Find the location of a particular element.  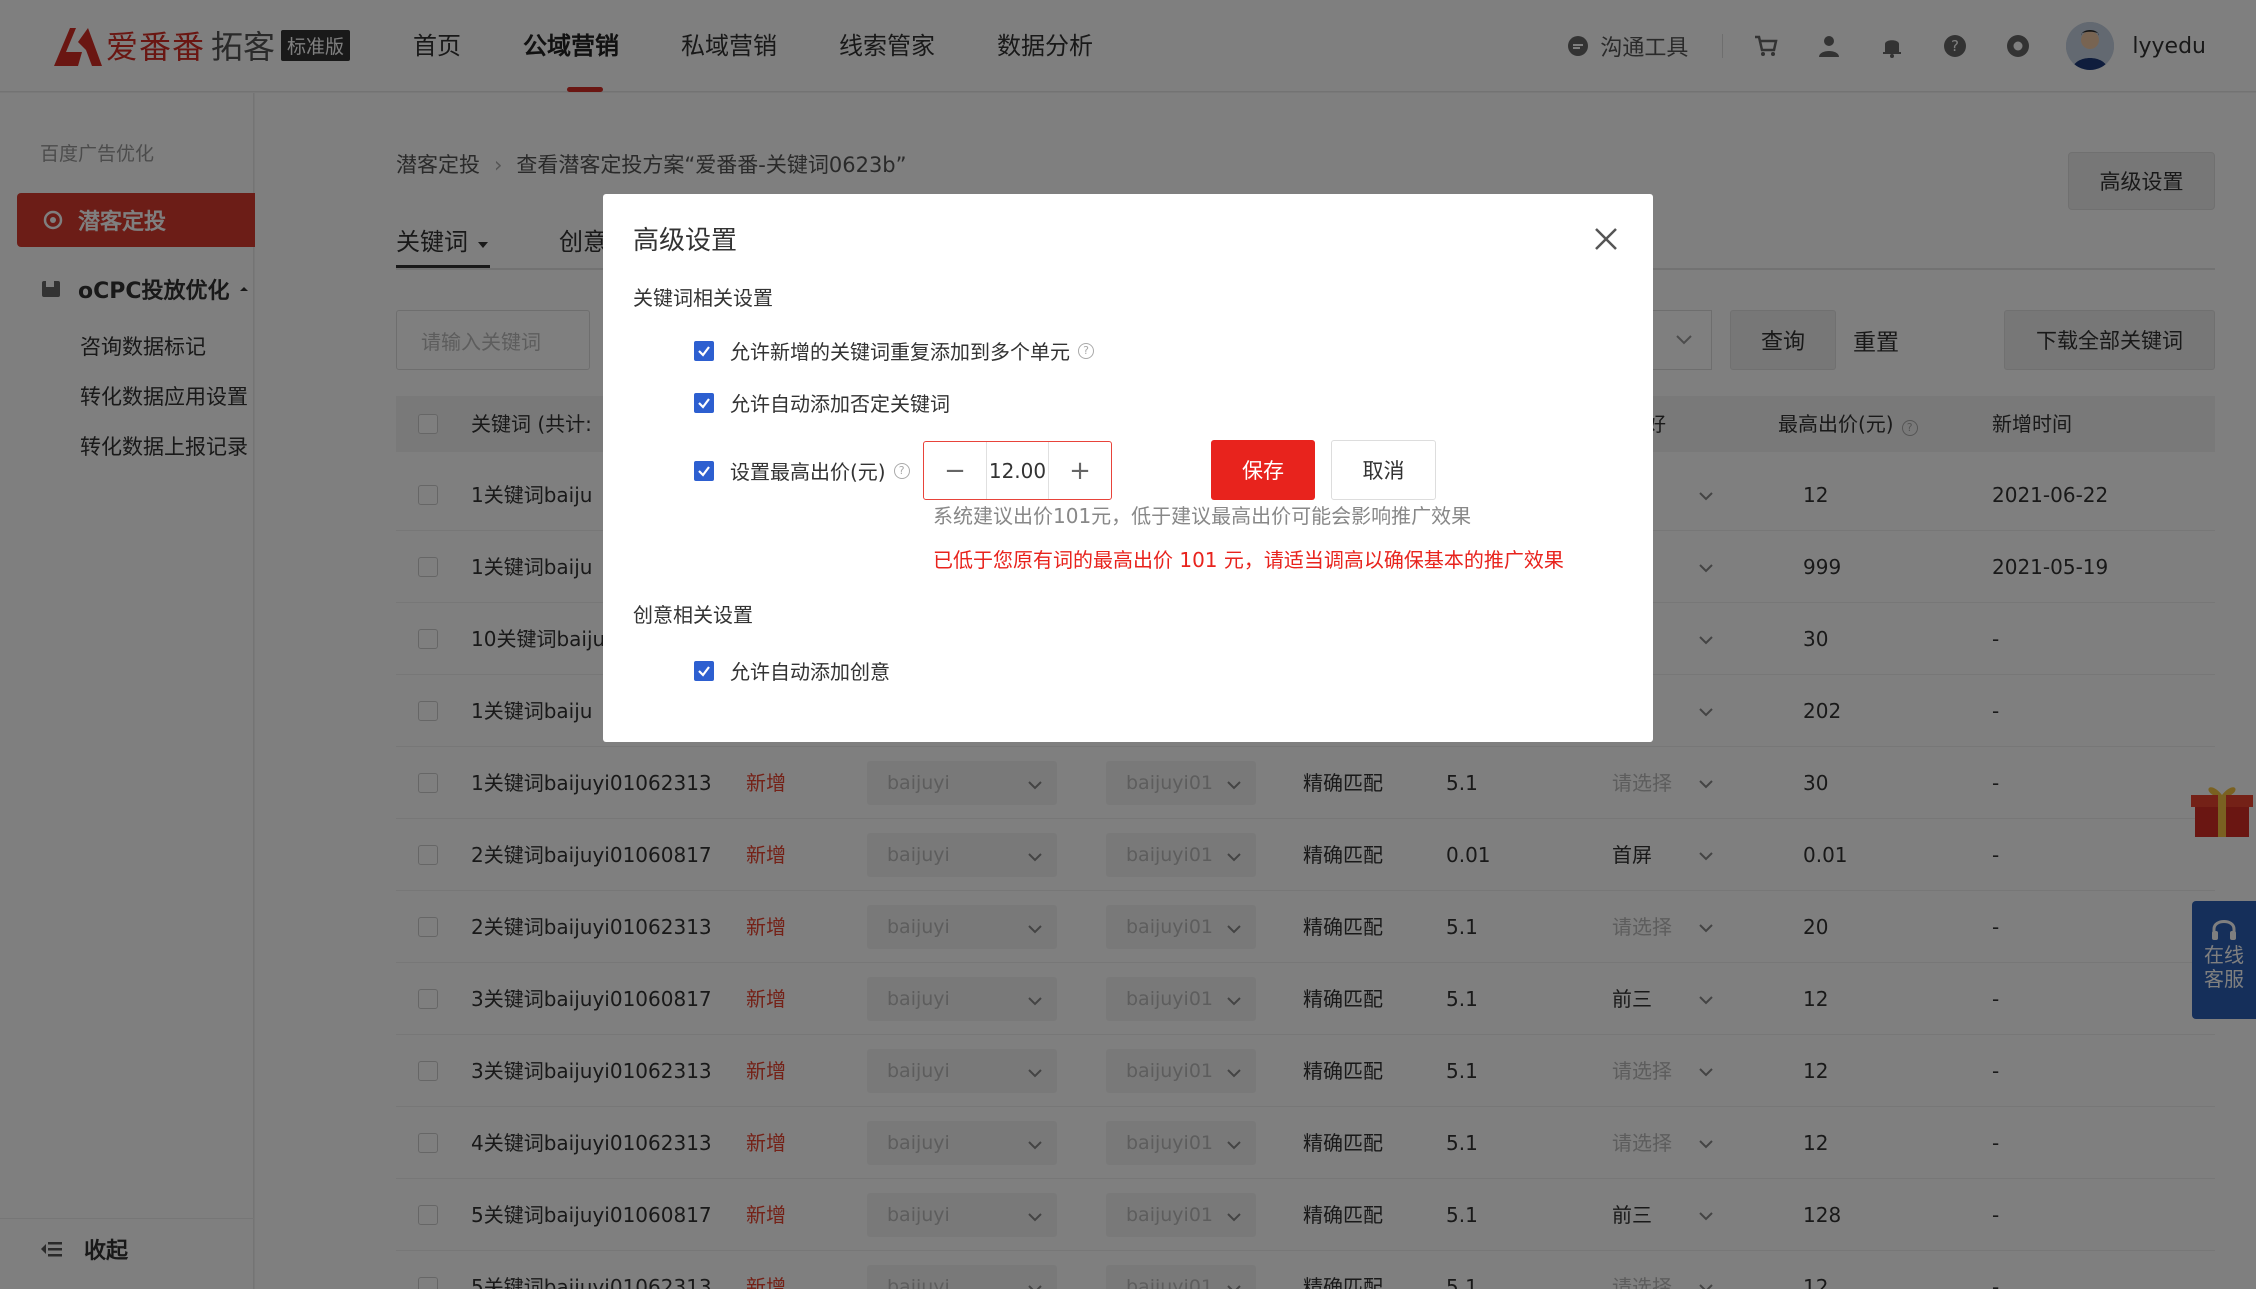

decrement-button: − is located at coordinates (955, 470).